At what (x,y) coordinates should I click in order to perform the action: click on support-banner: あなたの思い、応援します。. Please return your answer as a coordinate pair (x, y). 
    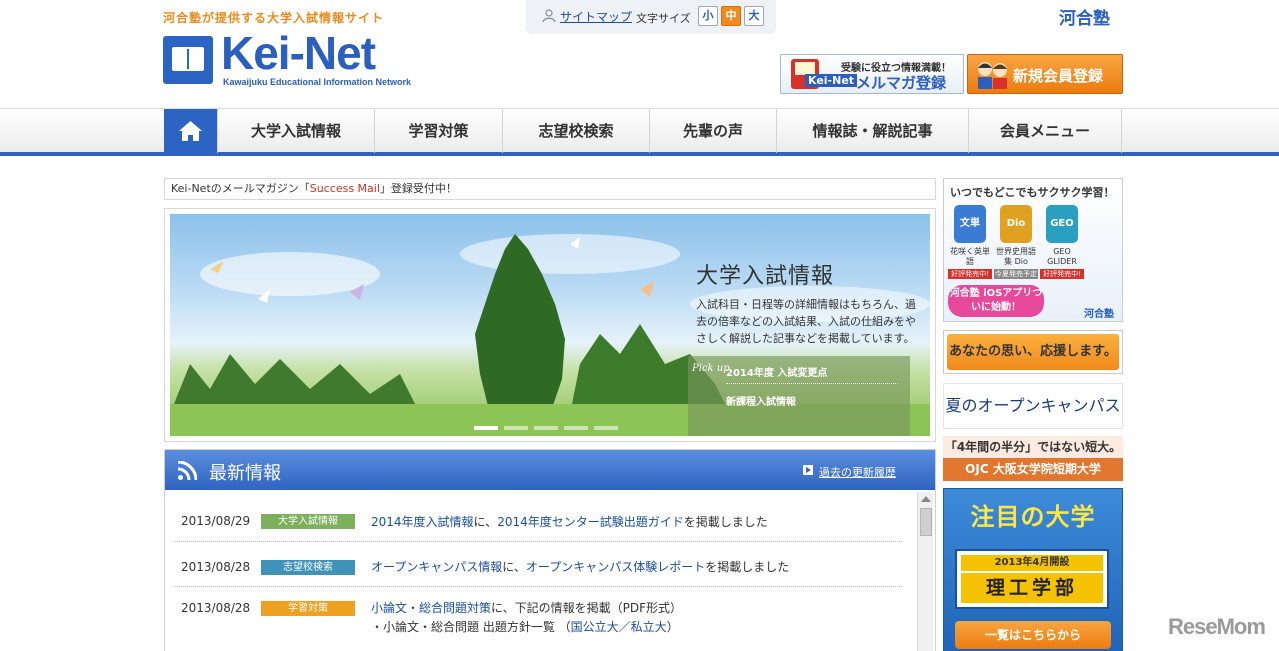
    Looking at the image, I should click on (1033, 352).